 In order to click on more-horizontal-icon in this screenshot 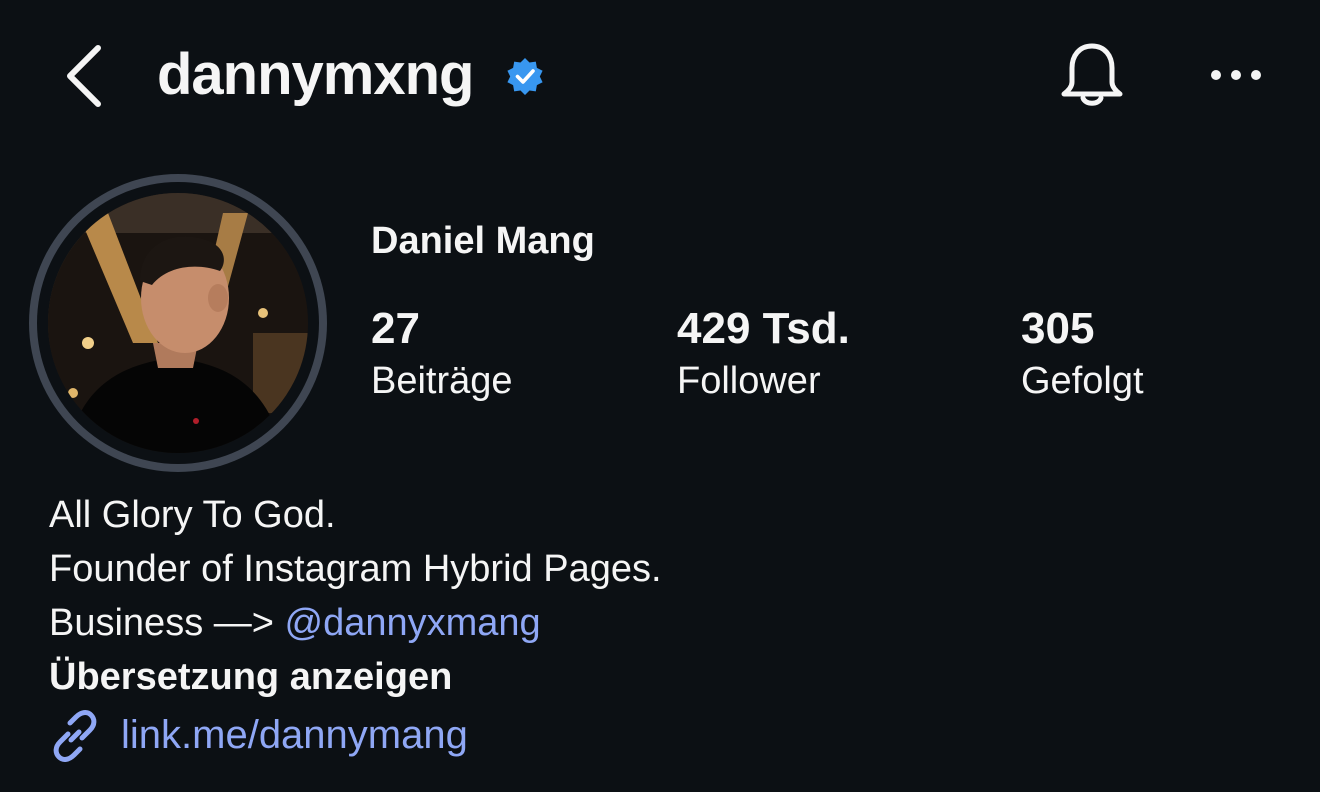, I will do `click(1236, 75)`.